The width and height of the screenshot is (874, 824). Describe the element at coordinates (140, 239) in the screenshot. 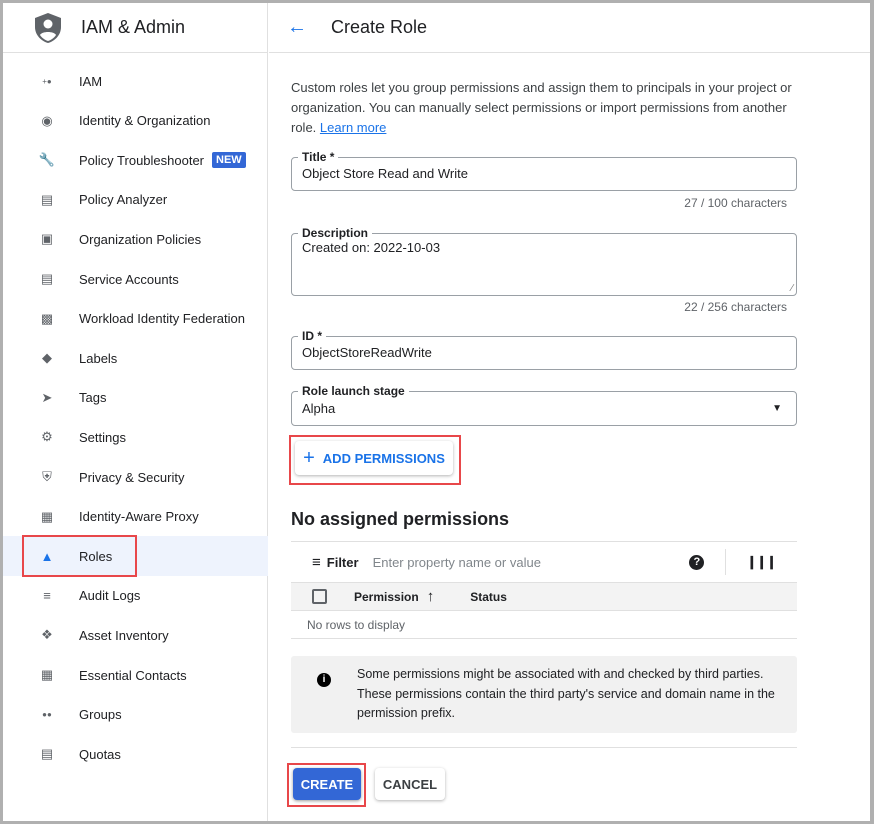

I see `sidebar-item-label: Organization Policies` at that location.